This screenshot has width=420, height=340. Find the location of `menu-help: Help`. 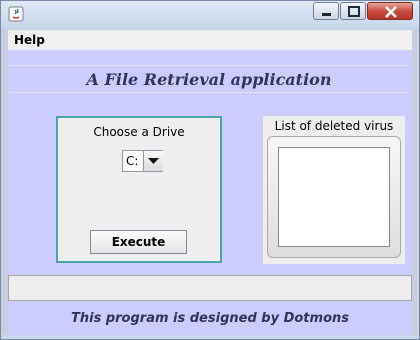

menu-help: Help is located at coordinates (29, 40).